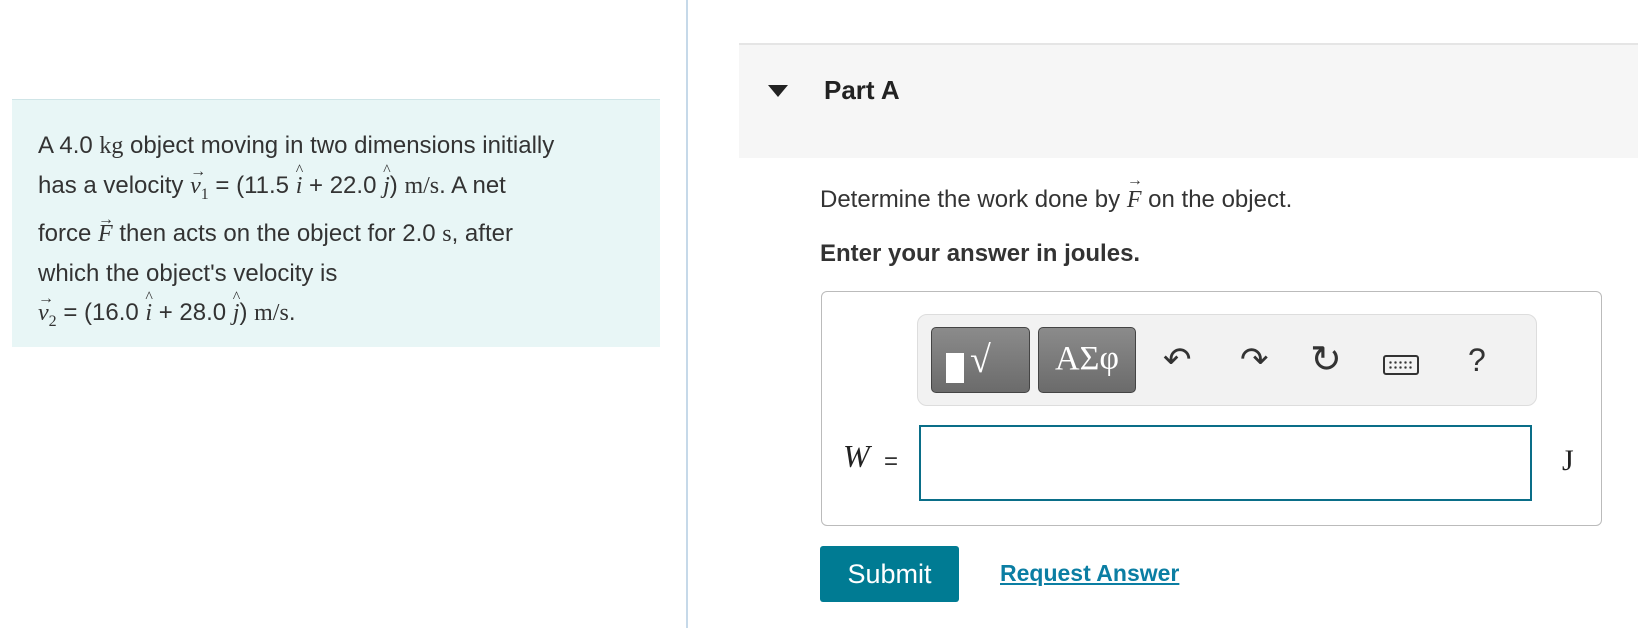 The width and height of the screenshot is (1638, 628). Describe the element at coordinates (1225, 463) in the screenshot. I see `answer-input` at that location.